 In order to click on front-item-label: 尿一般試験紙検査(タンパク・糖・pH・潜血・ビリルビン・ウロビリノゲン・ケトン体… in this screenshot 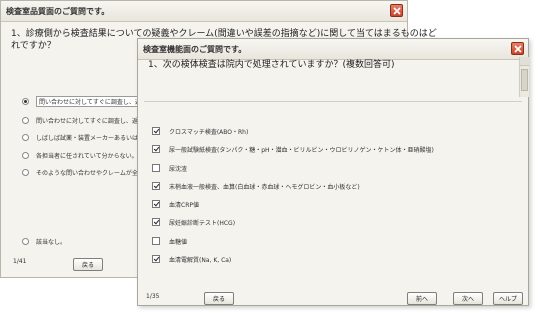, I will do `click(301, 150)`.